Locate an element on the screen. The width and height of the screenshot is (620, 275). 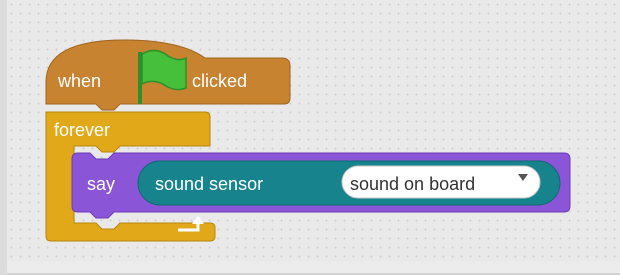
forever-label: forever is located at coordinates (82, 130).